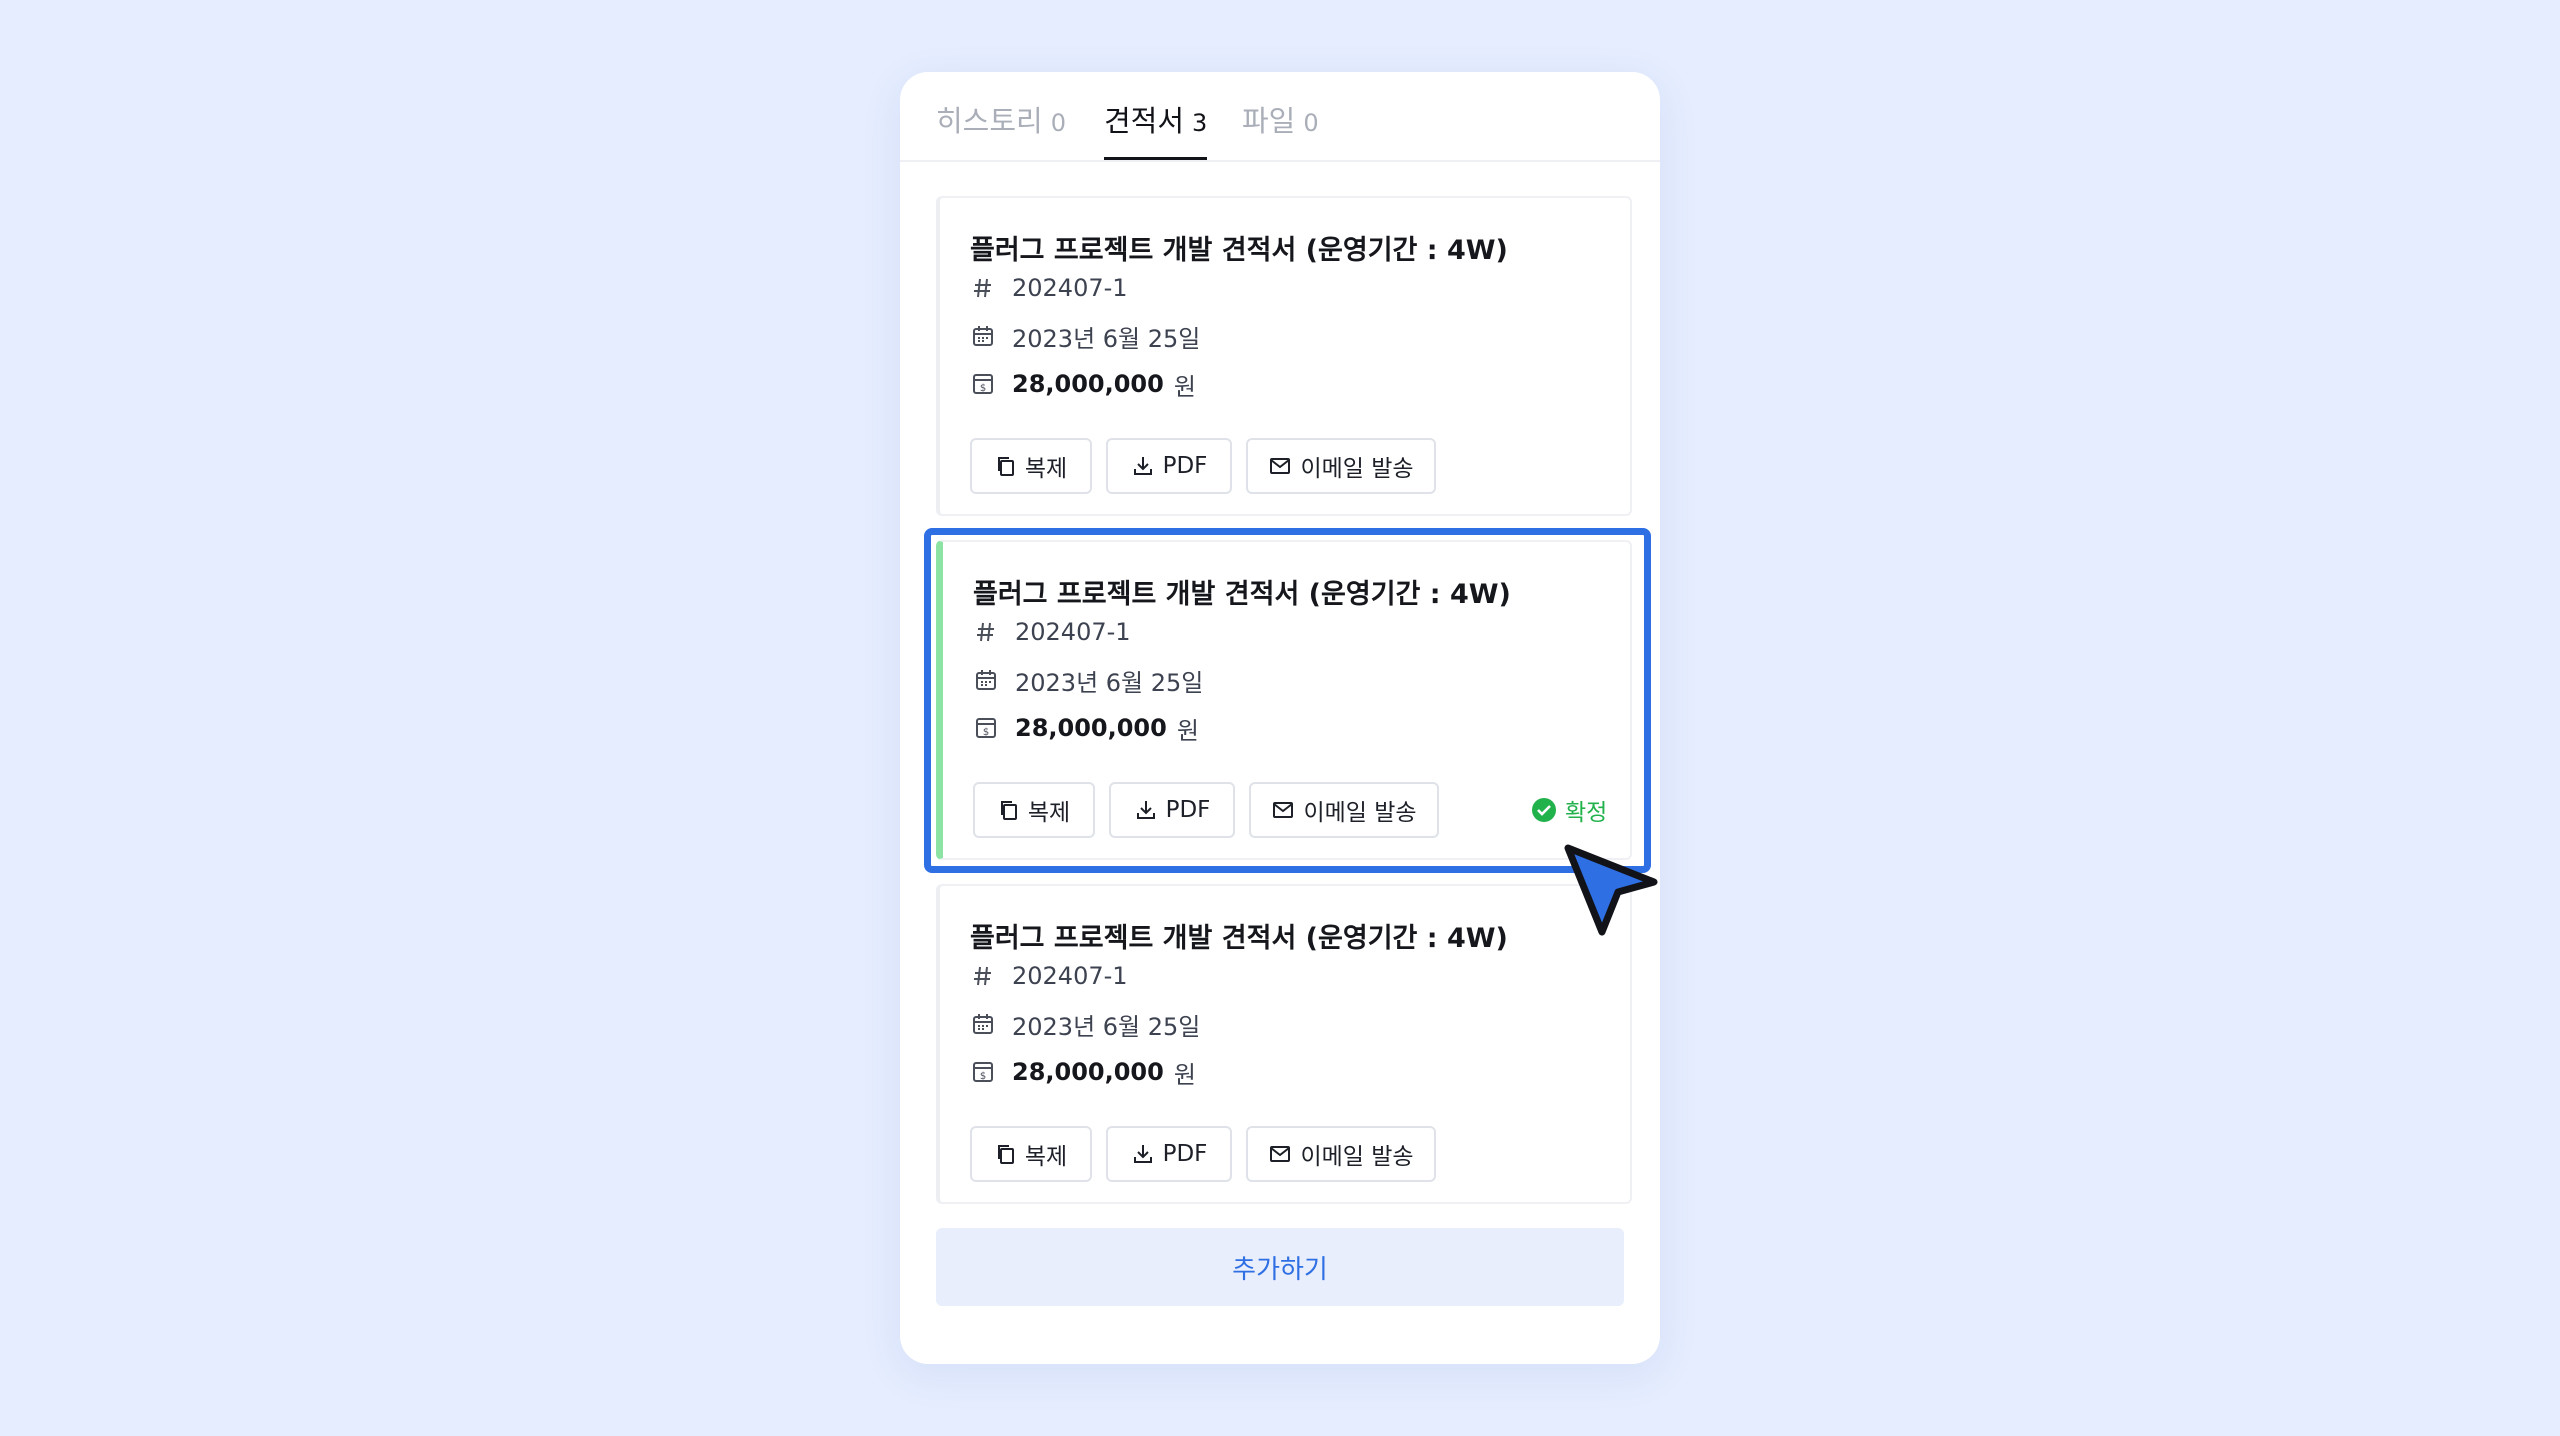 The height and width of the screenshot is (1436, 2560). What do you see at coordinates (1611, 890) in the screenshot?
I see `cursor-arrow-icon` at bounding box center [1611, 890].